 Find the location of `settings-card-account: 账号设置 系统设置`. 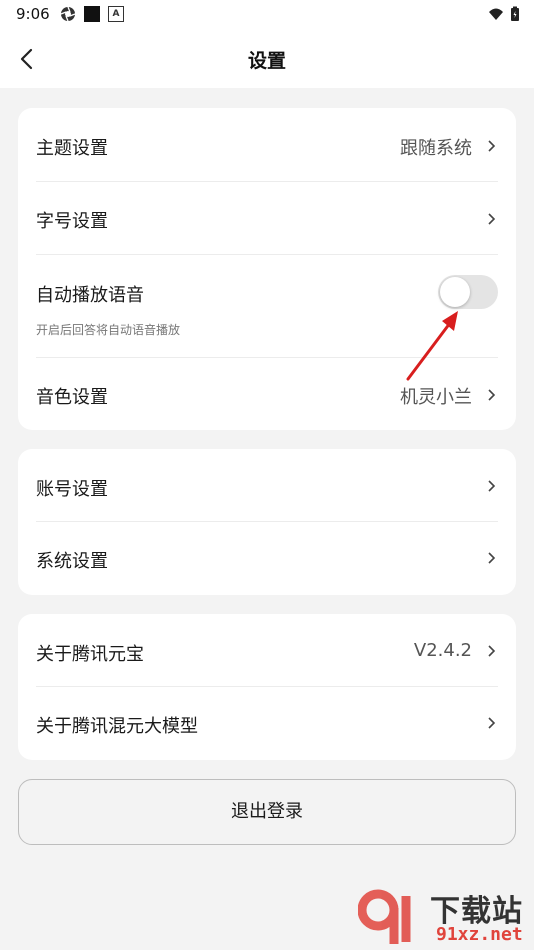

settings-card-account: 账号设置 系统设置 is located at coordinates (267, 522).